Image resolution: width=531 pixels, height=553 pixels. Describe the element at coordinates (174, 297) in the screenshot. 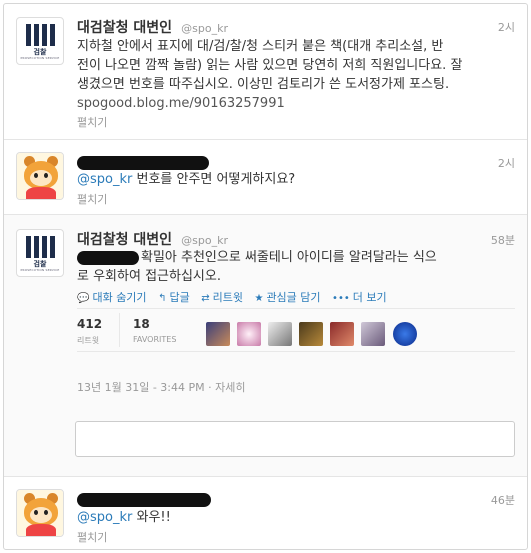

I see `reply-button: ↰ 답글` at that location.